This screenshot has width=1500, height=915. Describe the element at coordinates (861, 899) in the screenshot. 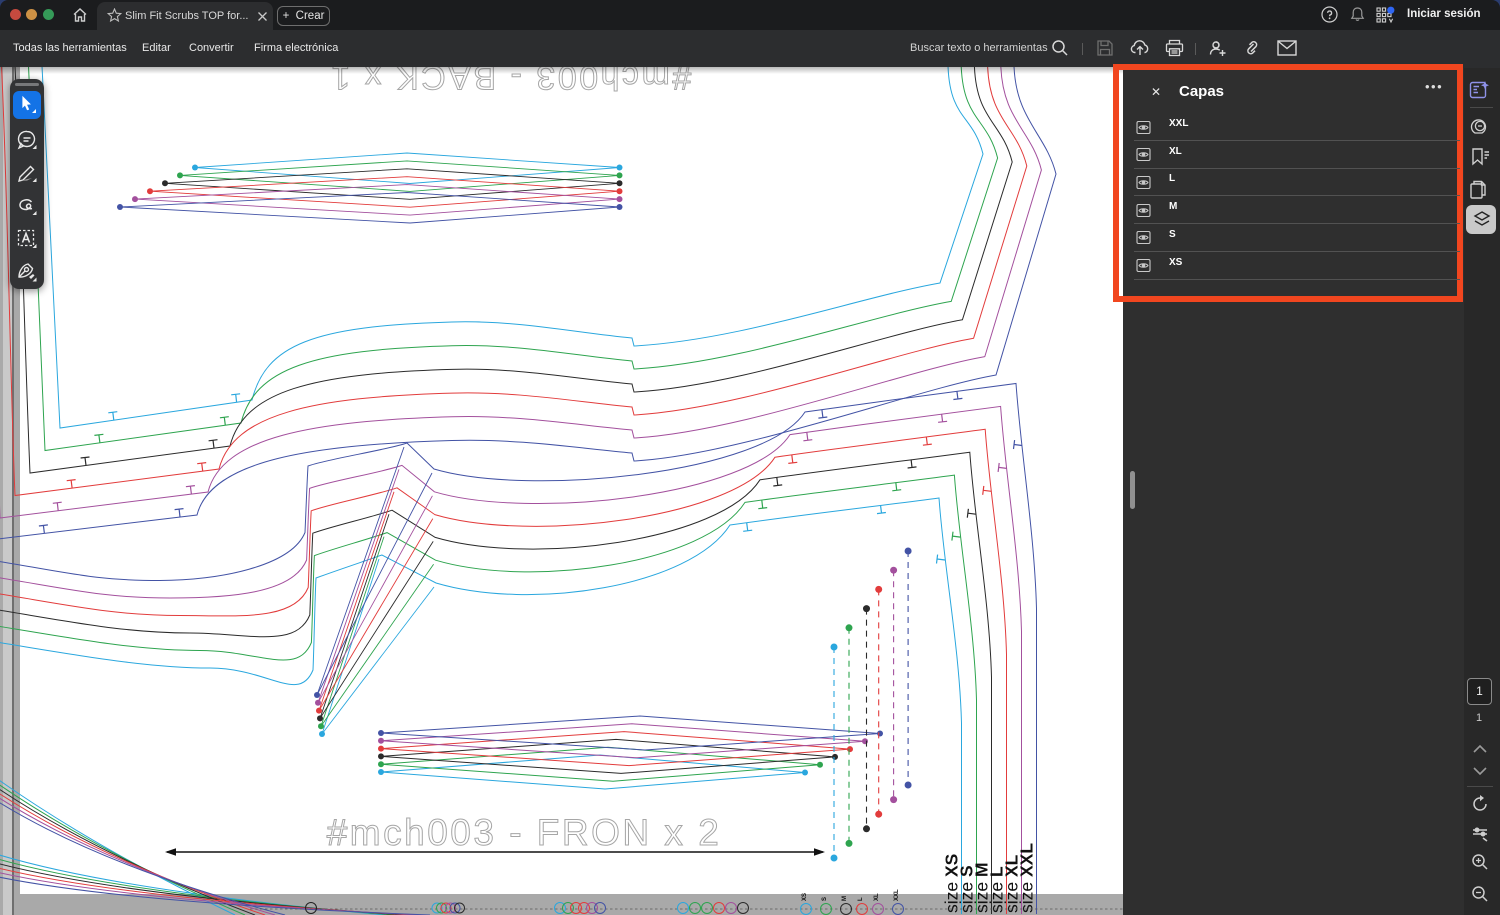

I see `svg-text: L` at that location.